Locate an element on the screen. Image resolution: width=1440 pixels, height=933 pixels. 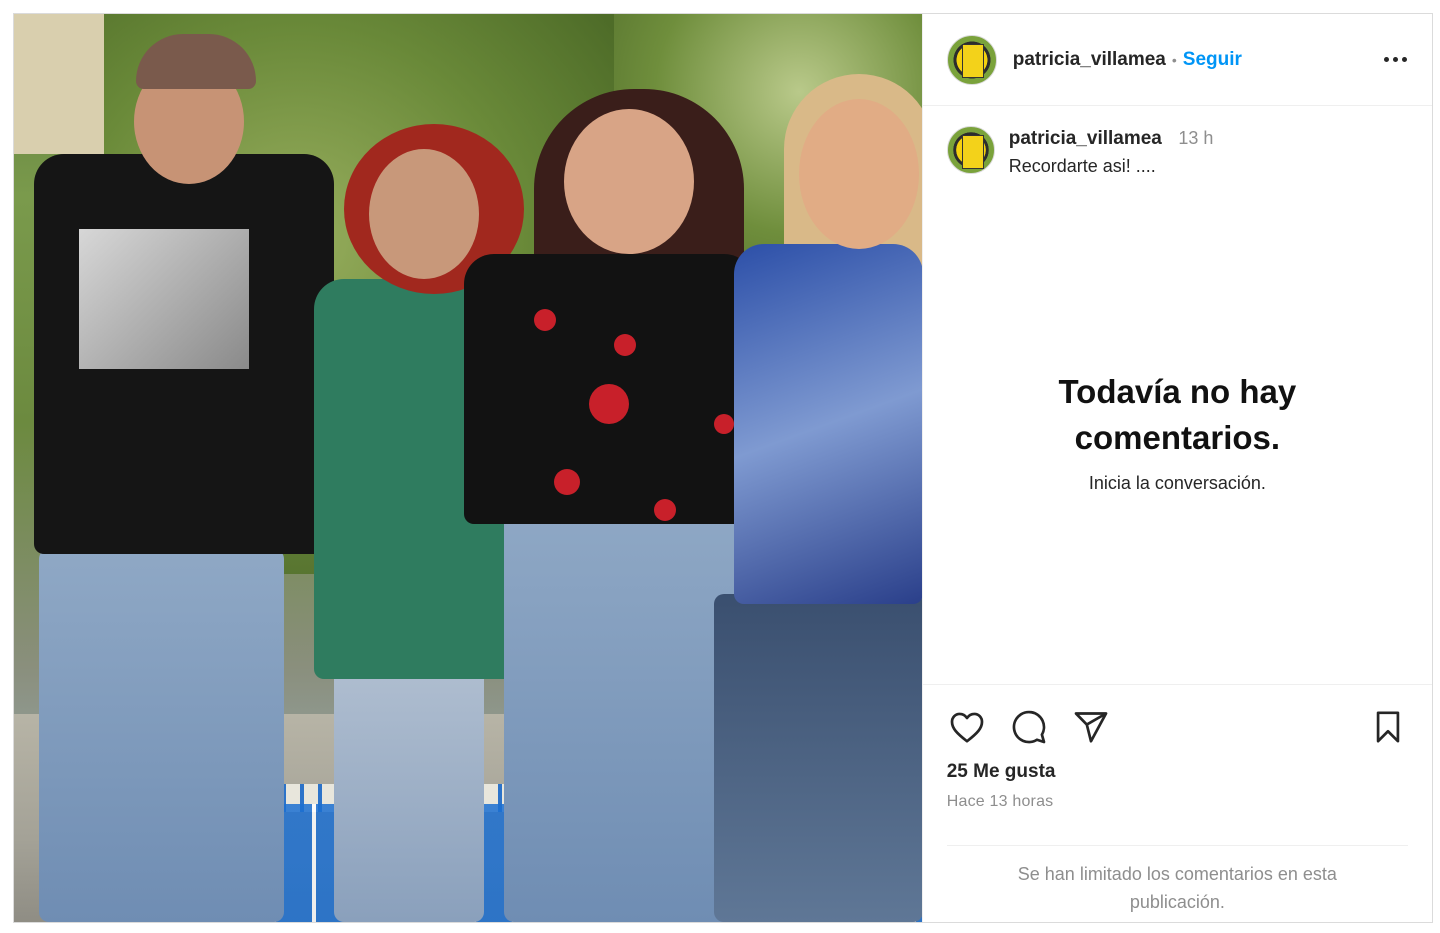
limited-notice-line-2: publicación. is located at coordinates (1177, 902).